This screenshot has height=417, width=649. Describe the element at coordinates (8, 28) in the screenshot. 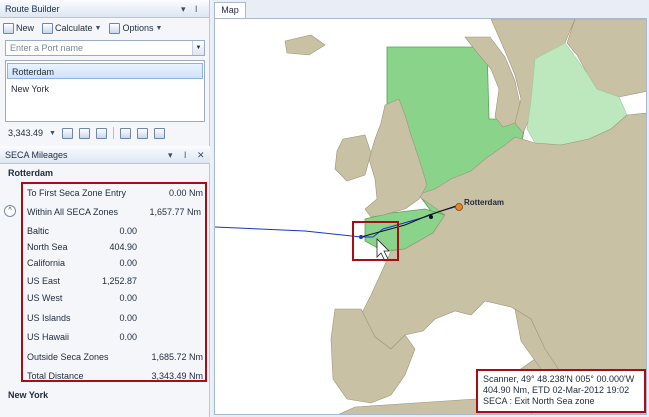

I see `new-document-icon` at that location.